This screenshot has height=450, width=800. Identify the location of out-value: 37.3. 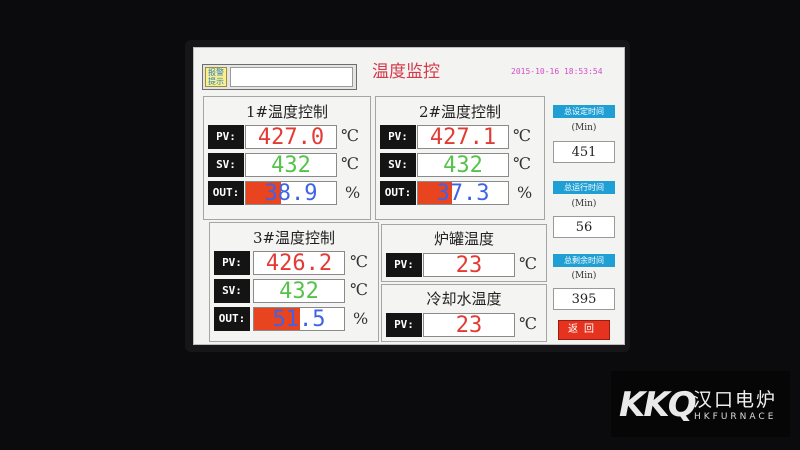
(463, 193).